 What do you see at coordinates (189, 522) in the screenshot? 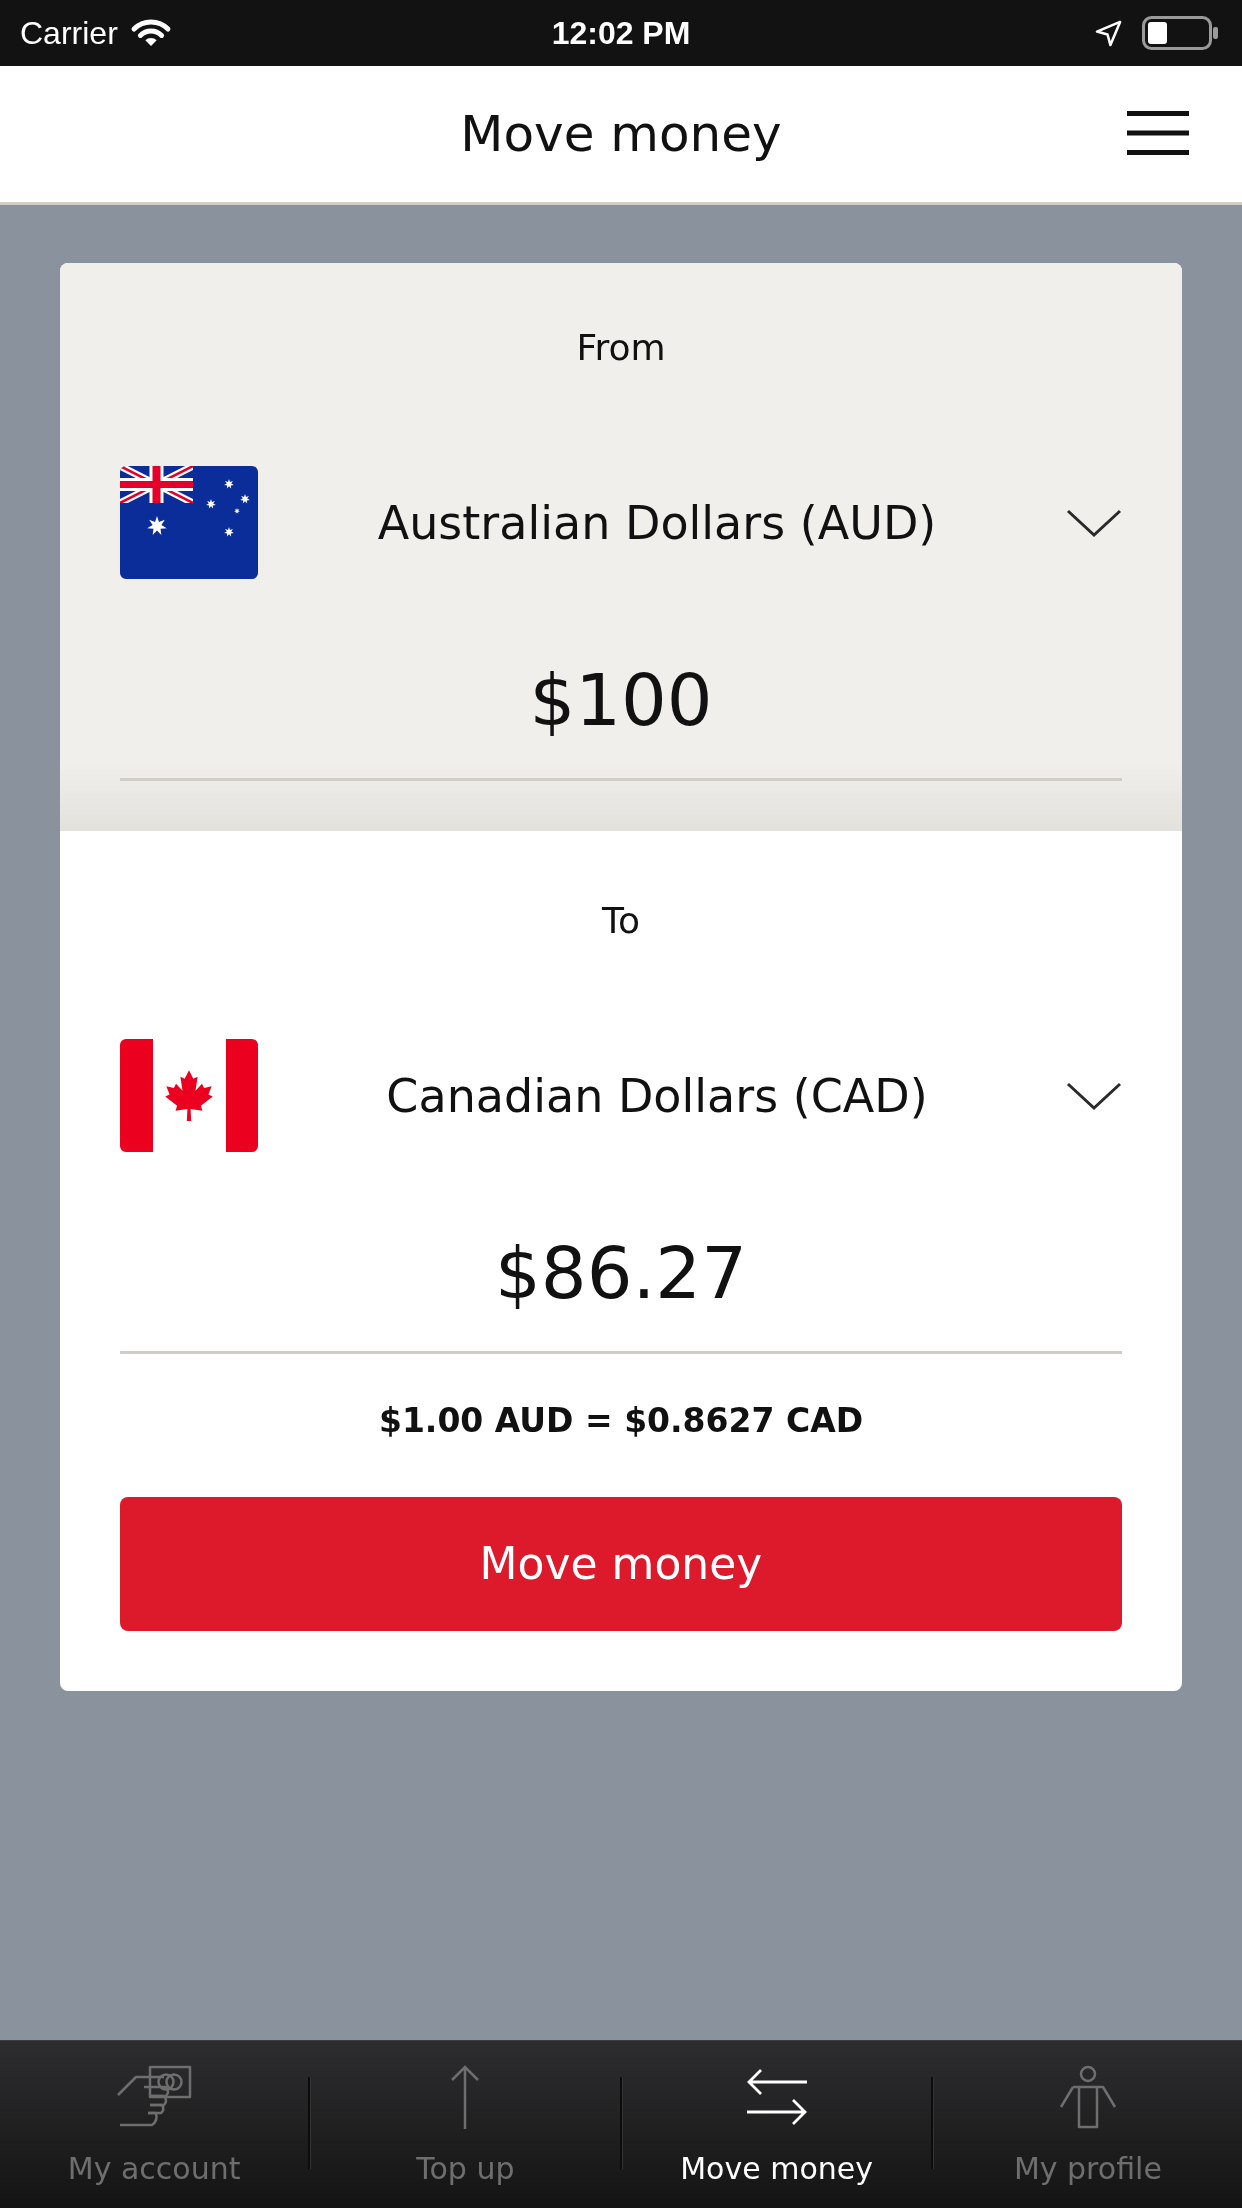
I see `australia-flag-icon` at bounding box center [189, 522].